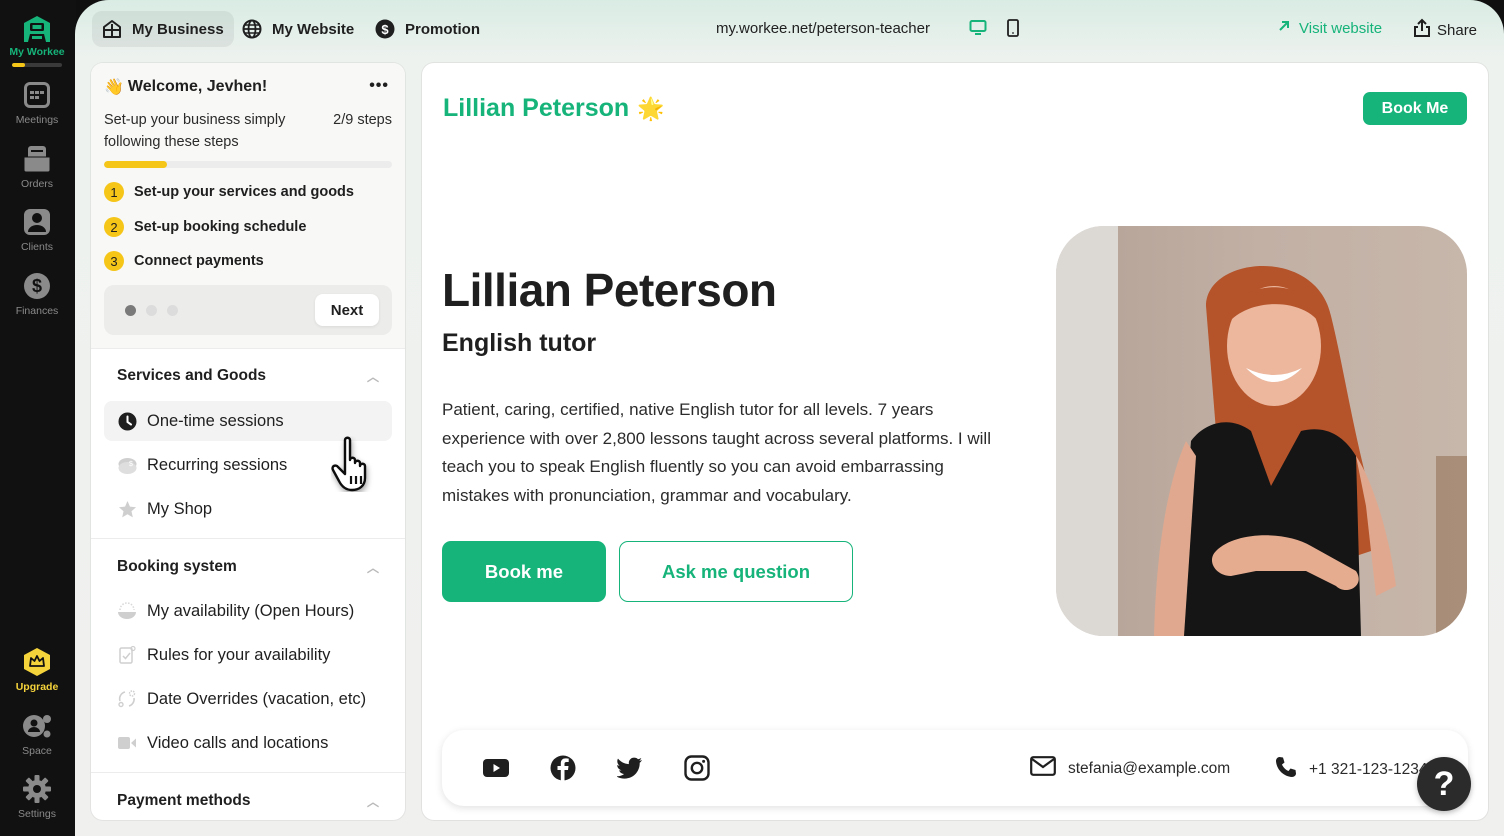 The height and width of the screenshot is (836, 1504). What do you see at coordinates (114, 87) in the screenshot?
I see `waving-hand-icon: 👋` at bounding box center [114, 87].